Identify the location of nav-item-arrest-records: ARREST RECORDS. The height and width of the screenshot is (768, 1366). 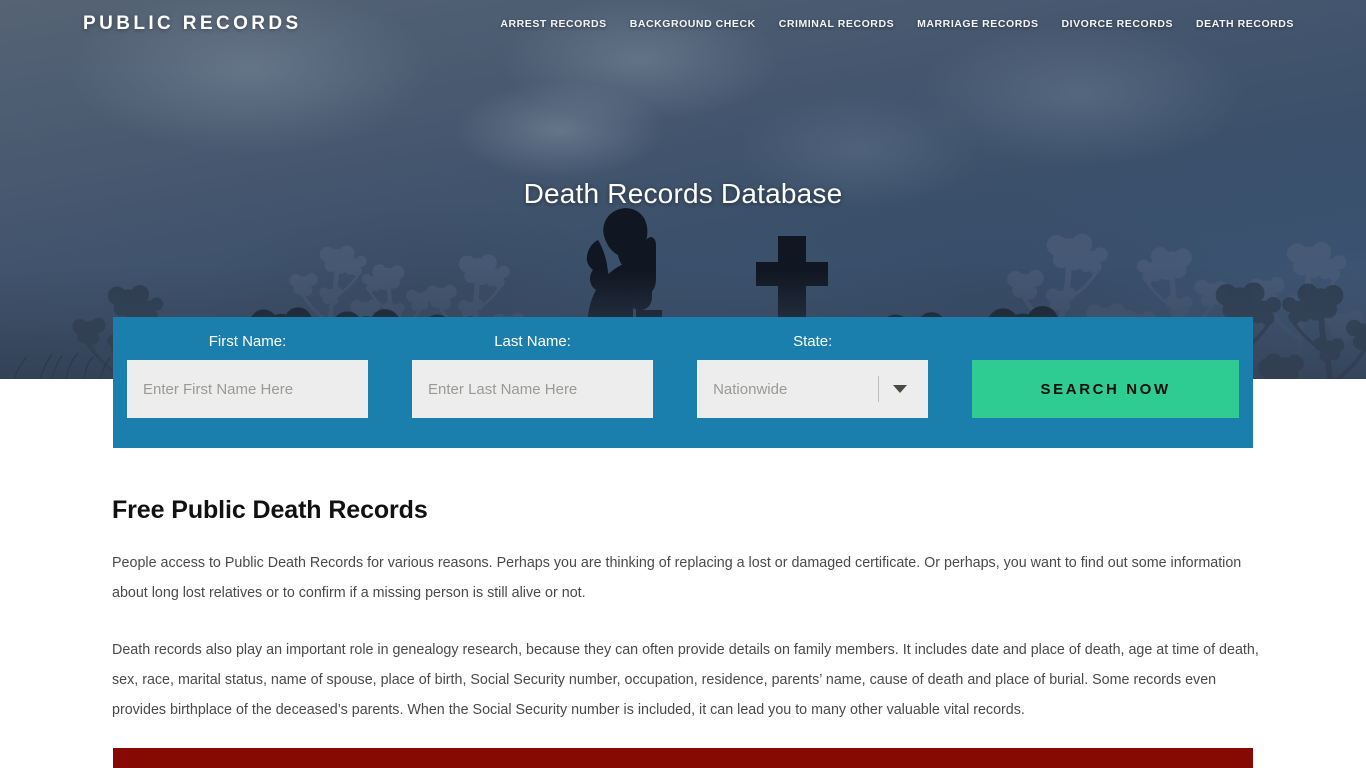
(553, 24).